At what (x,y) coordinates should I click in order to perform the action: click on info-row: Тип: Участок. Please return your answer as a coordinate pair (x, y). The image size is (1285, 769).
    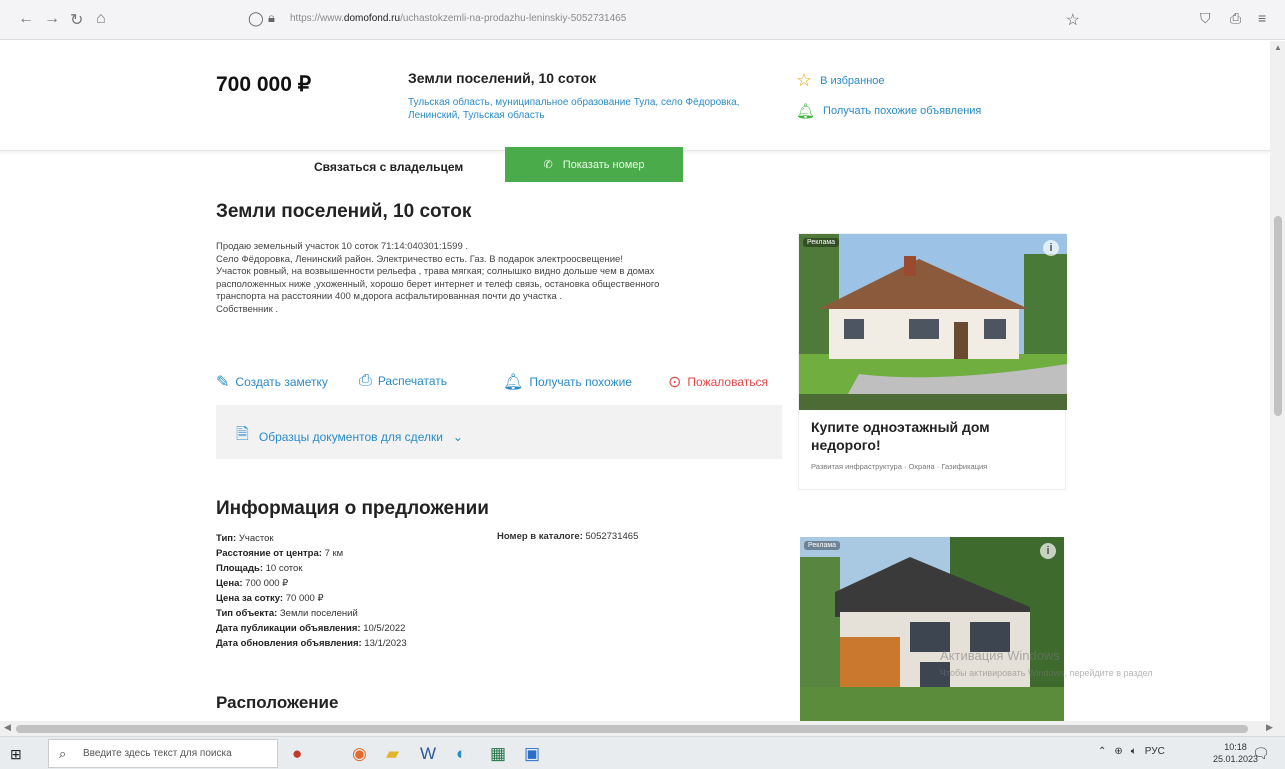
    Looking at the image, I should click on (245, 538).